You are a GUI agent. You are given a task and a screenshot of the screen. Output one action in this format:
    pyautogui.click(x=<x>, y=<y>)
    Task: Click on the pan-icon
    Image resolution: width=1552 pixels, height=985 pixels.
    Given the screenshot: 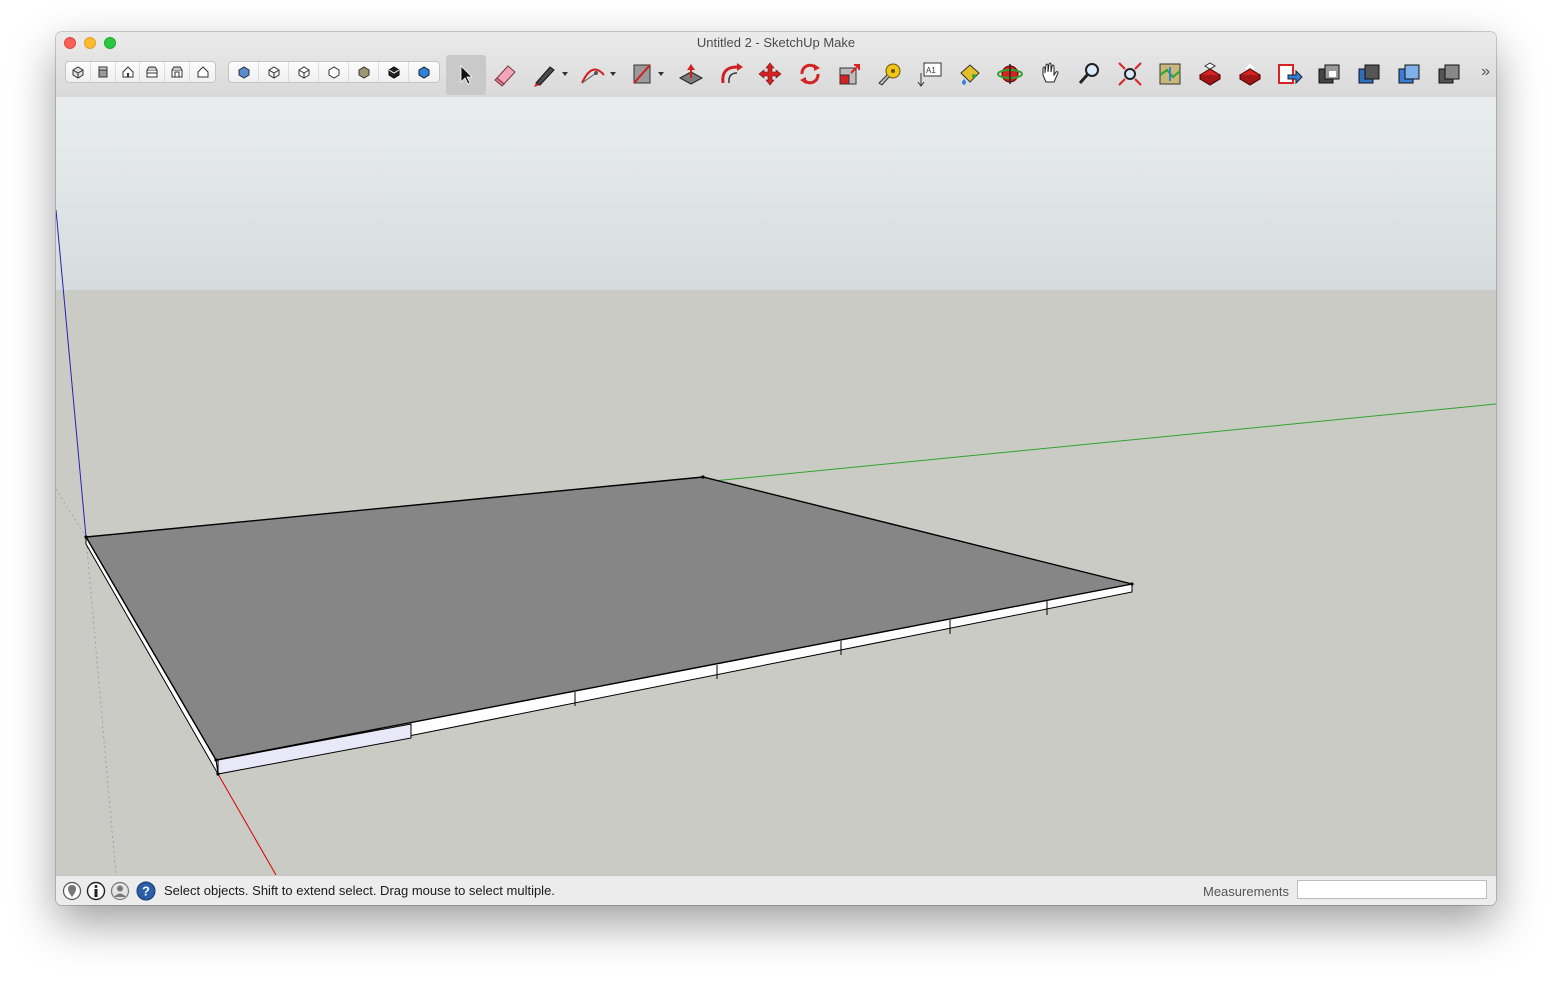 What is the action you would take?
    pyautogui.click(x=1050, y=72)
    